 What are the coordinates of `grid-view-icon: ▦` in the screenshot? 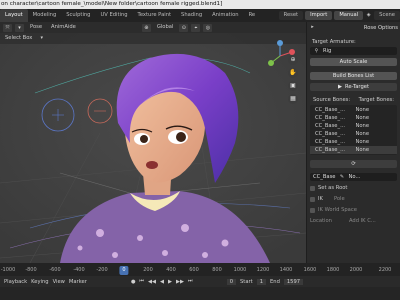 It's located at (293, 99).